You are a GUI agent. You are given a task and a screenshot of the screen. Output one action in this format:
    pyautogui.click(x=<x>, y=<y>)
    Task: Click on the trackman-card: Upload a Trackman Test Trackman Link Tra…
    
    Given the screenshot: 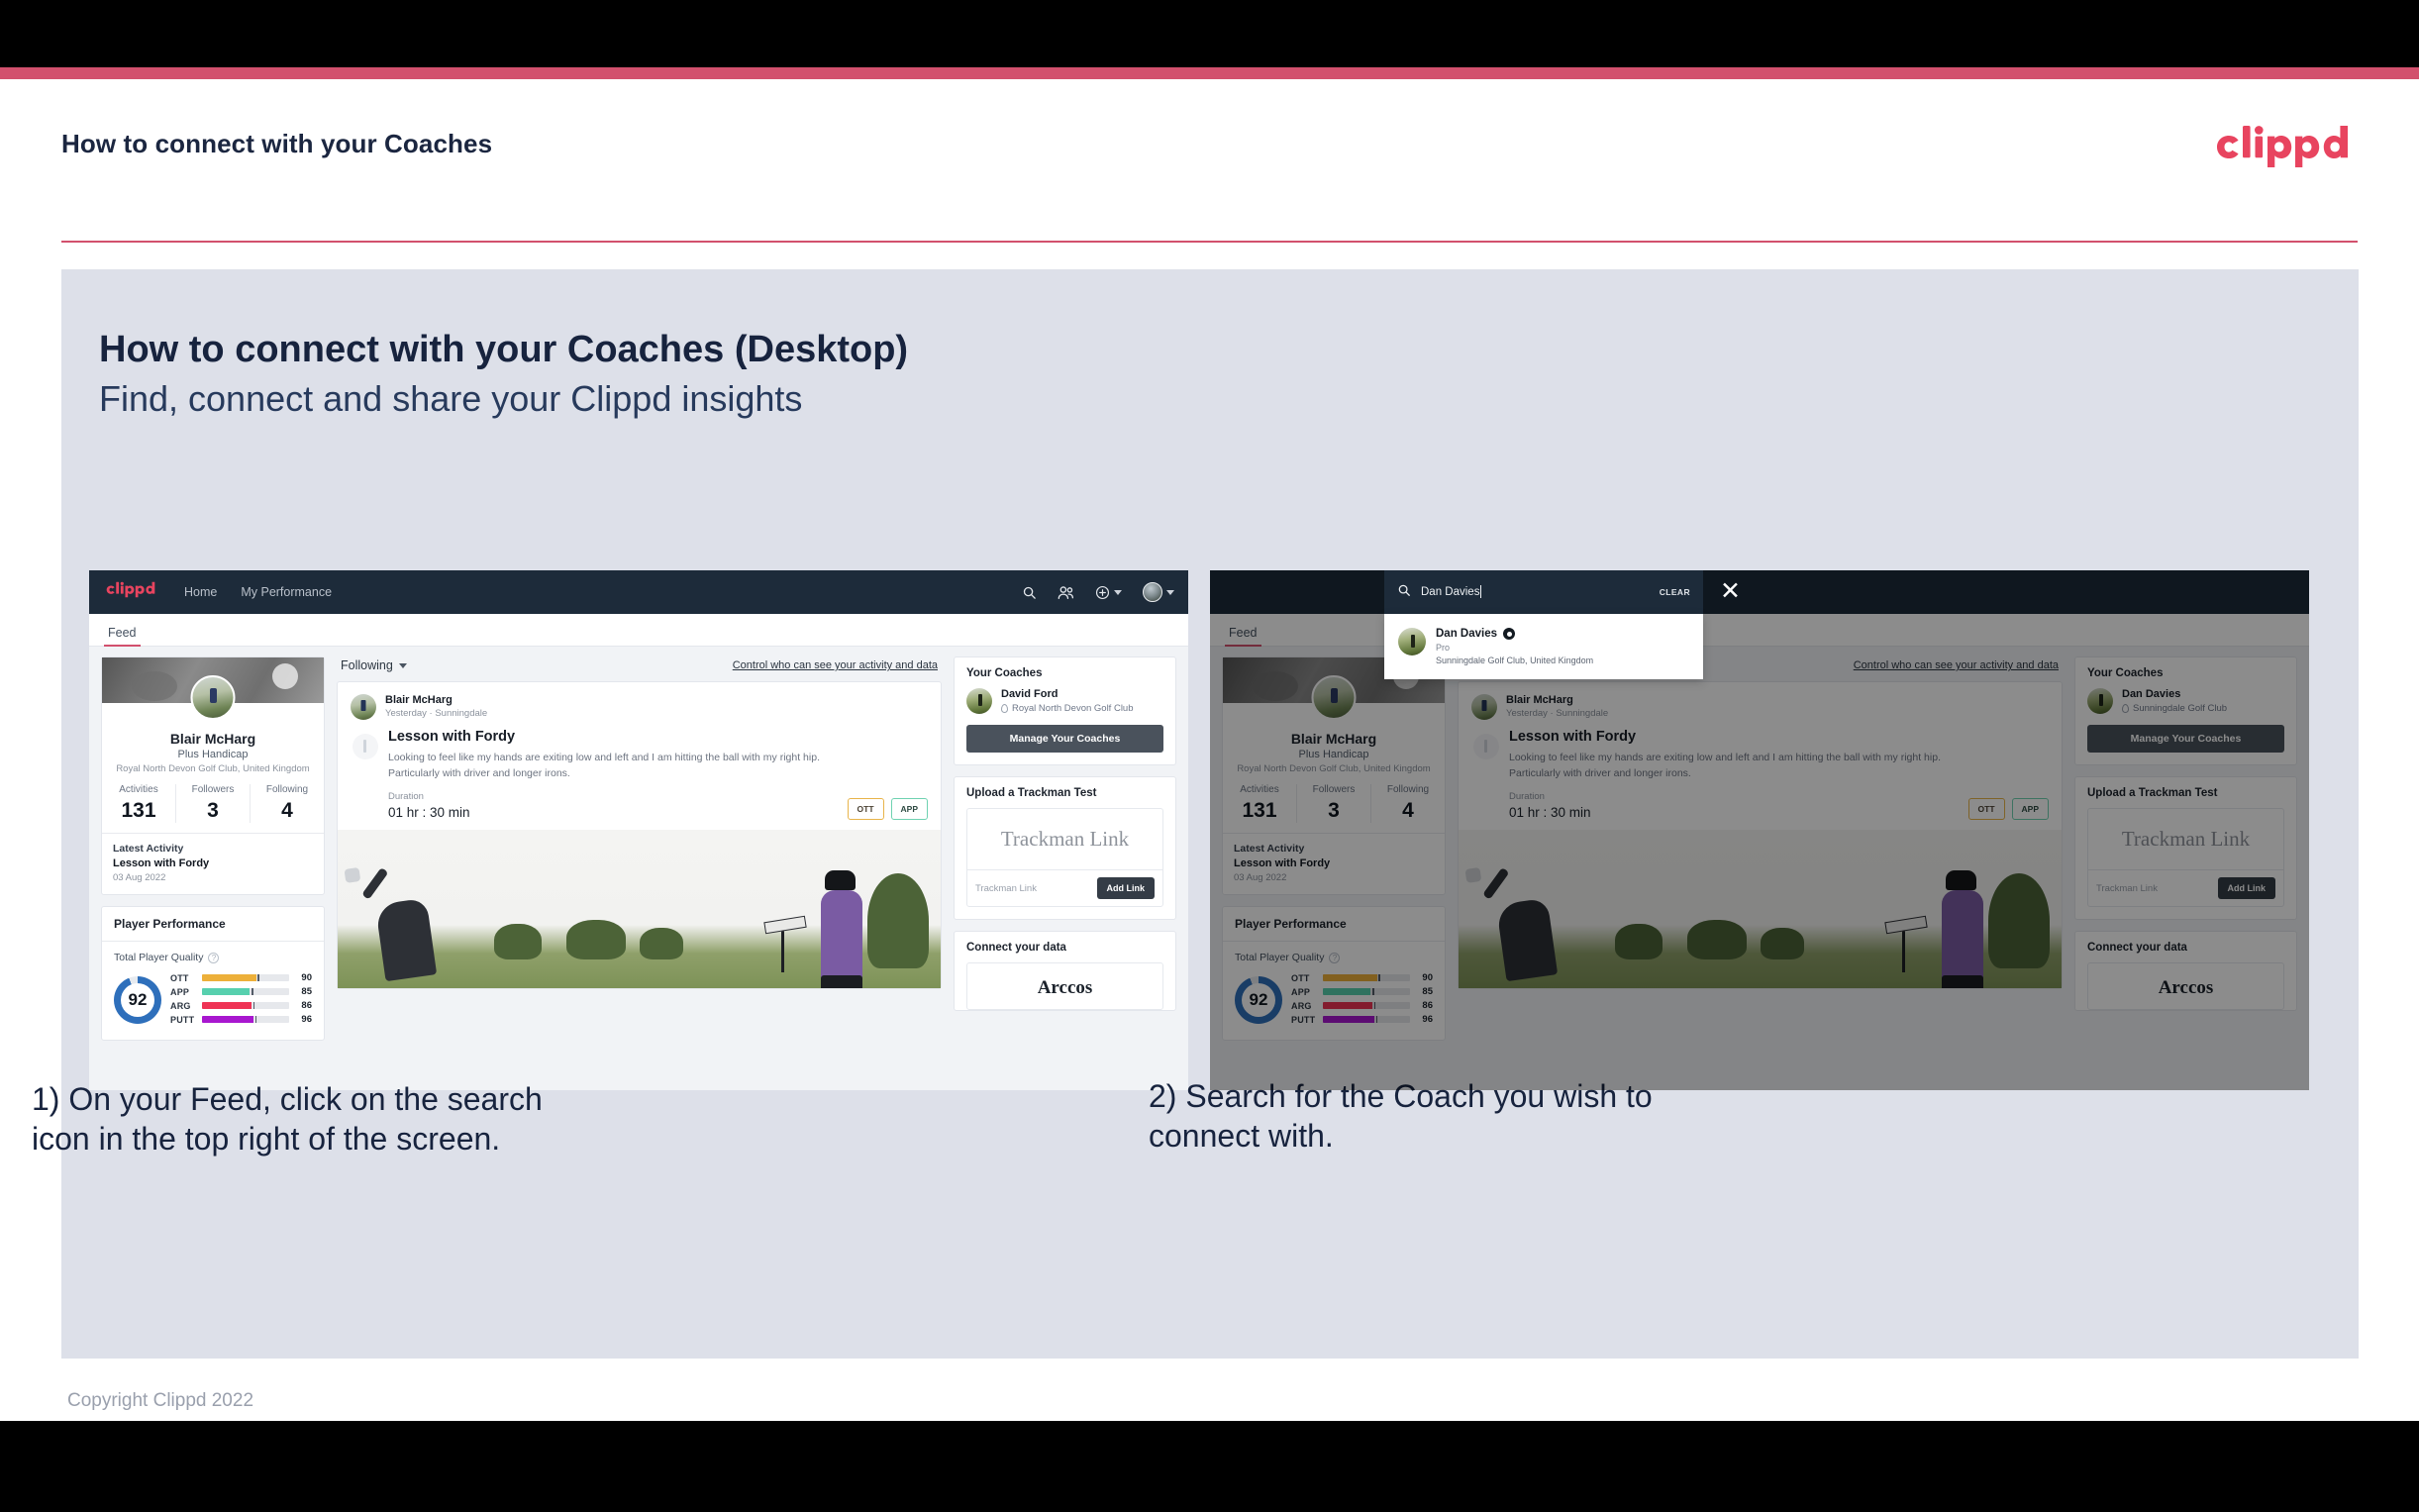 What is the action you would take?
    pyautogui.click(x=2185, y=848)
    